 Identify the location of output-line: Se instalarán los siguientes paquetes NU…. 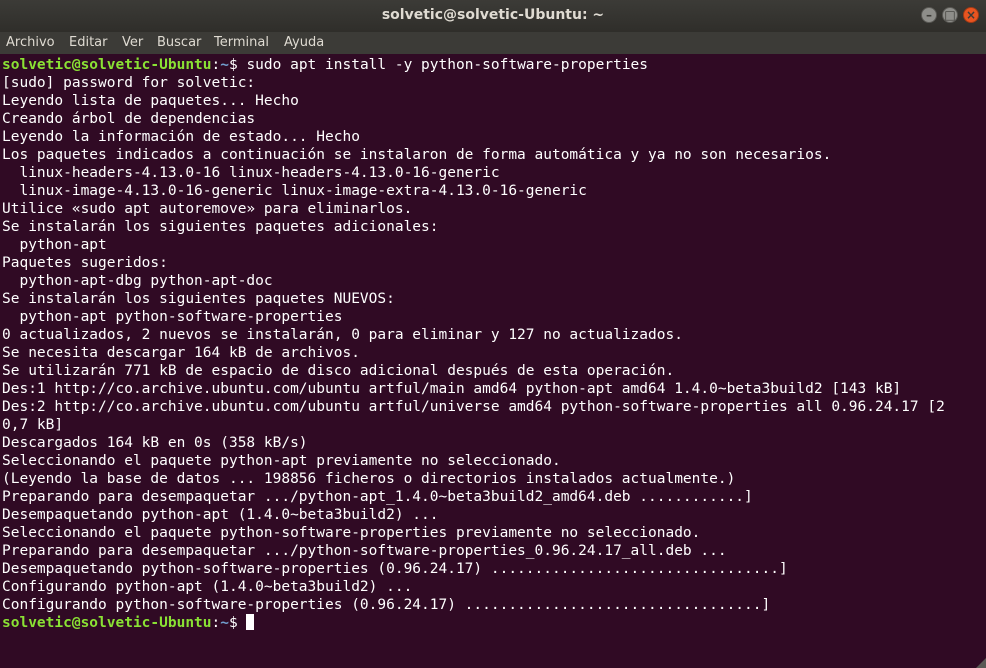
(198, 299).